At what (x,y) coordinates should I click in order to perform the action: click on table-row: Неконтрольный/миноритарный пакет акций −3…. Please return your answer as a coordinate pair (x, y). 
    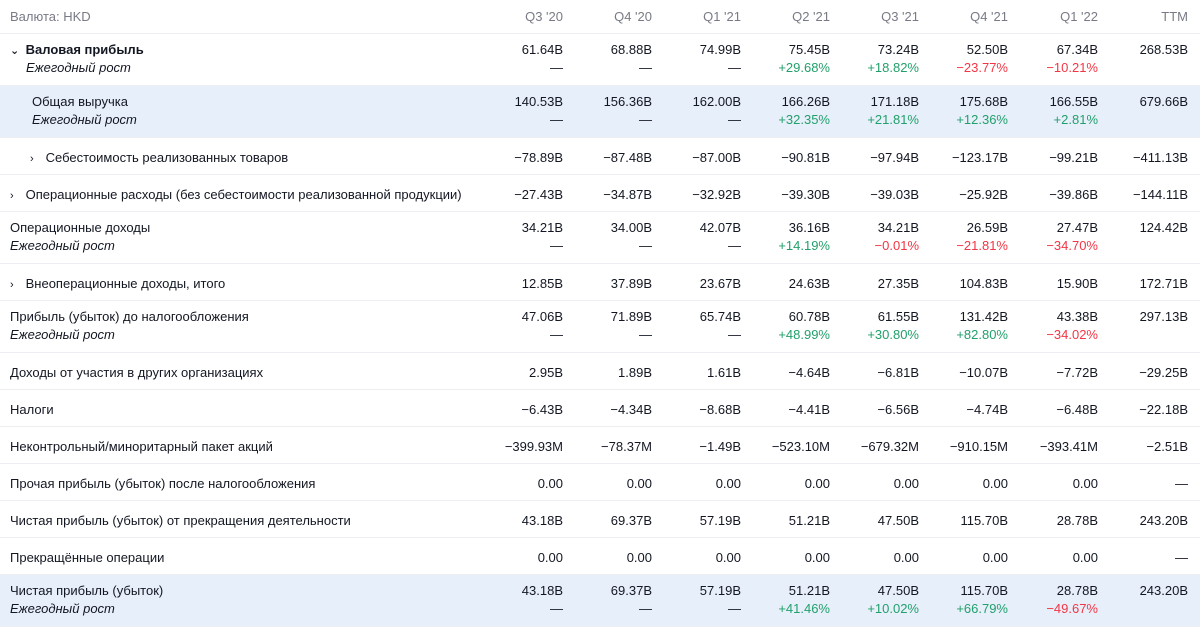
    Looking at the image, I should click on (600, 445).